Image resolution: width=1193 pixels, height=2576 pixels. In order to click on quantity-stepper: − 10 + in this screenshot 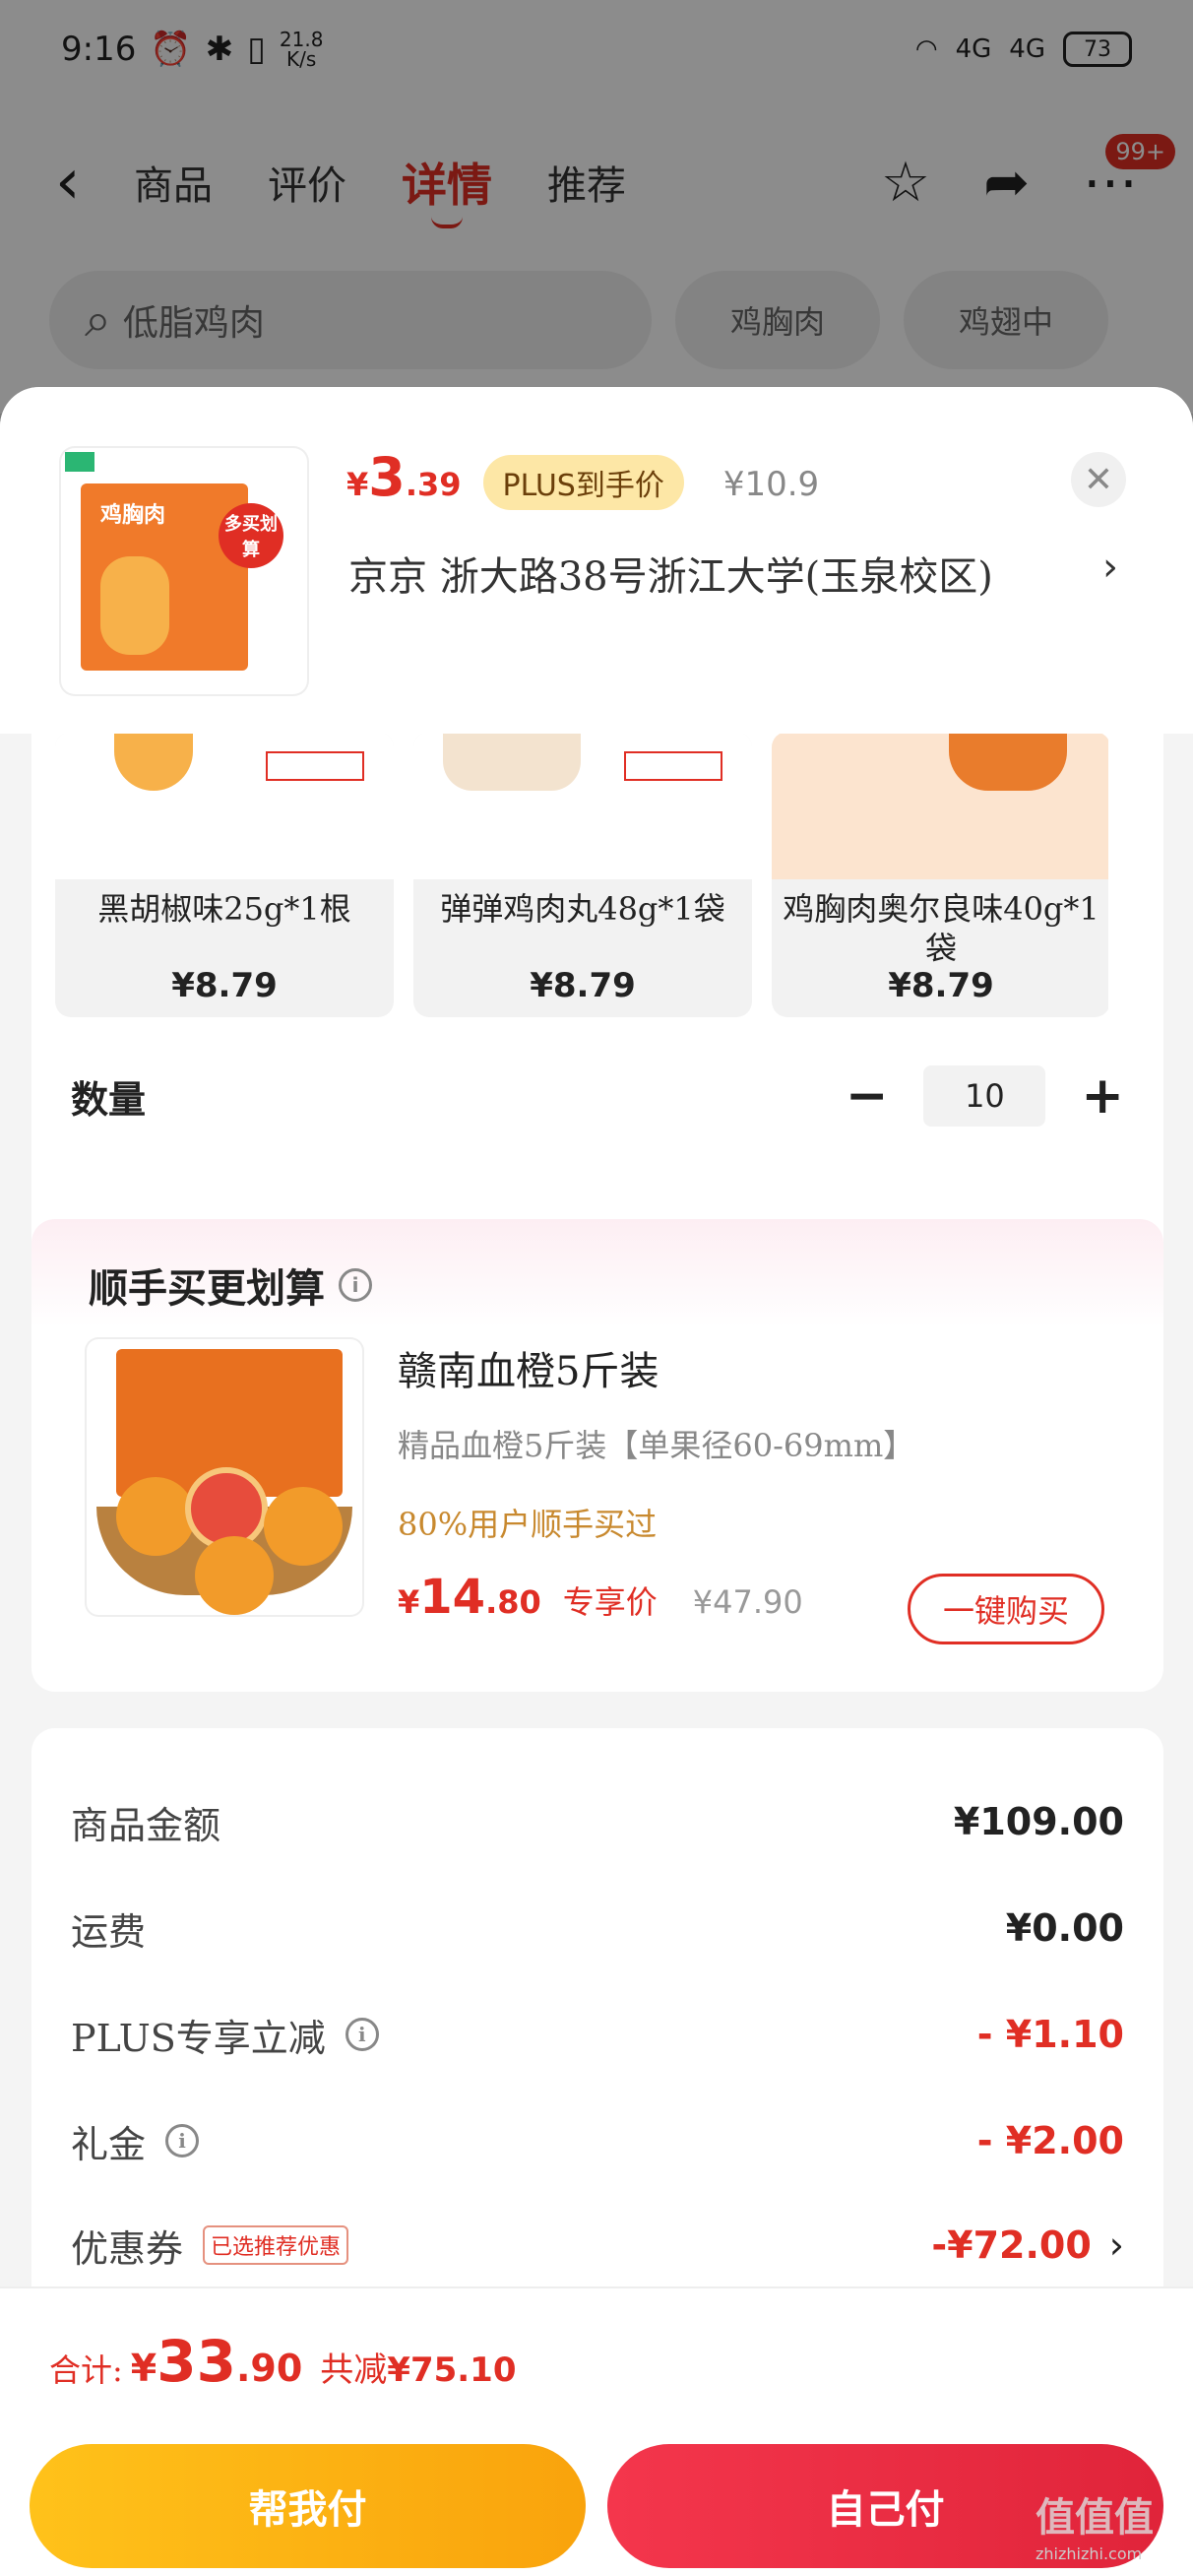, I will do `click(985, 1096)`.